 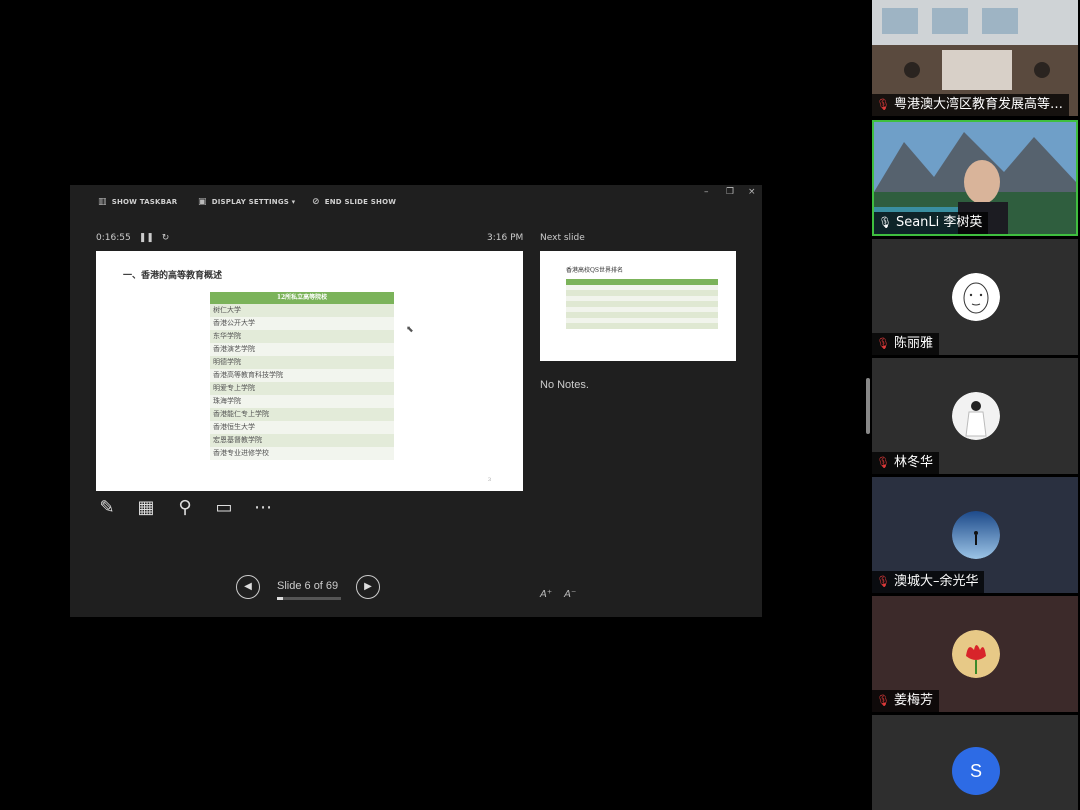 I want to click on participant-name-label: 澳城大–余光华, so click(x=936, y=581).